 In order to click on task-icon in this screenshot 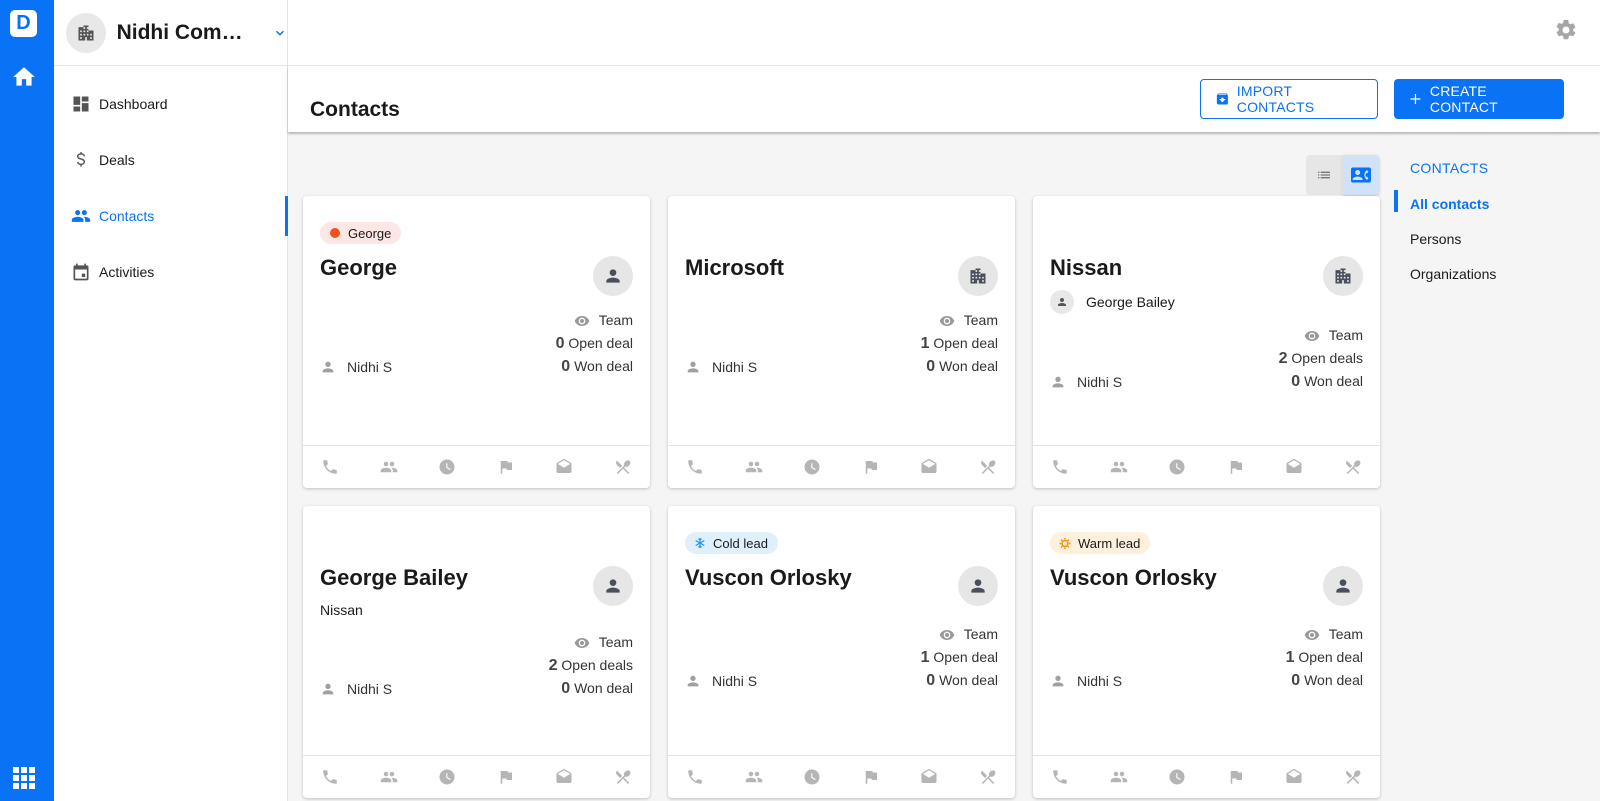, I will do `click(812, 467)`.